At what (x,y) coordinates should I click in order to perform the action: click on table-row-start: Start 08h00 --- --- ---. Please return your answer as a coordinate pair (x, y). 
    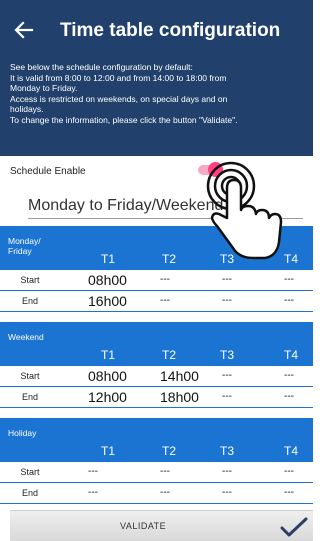
    Looking at the image, I should click on (156, 280).